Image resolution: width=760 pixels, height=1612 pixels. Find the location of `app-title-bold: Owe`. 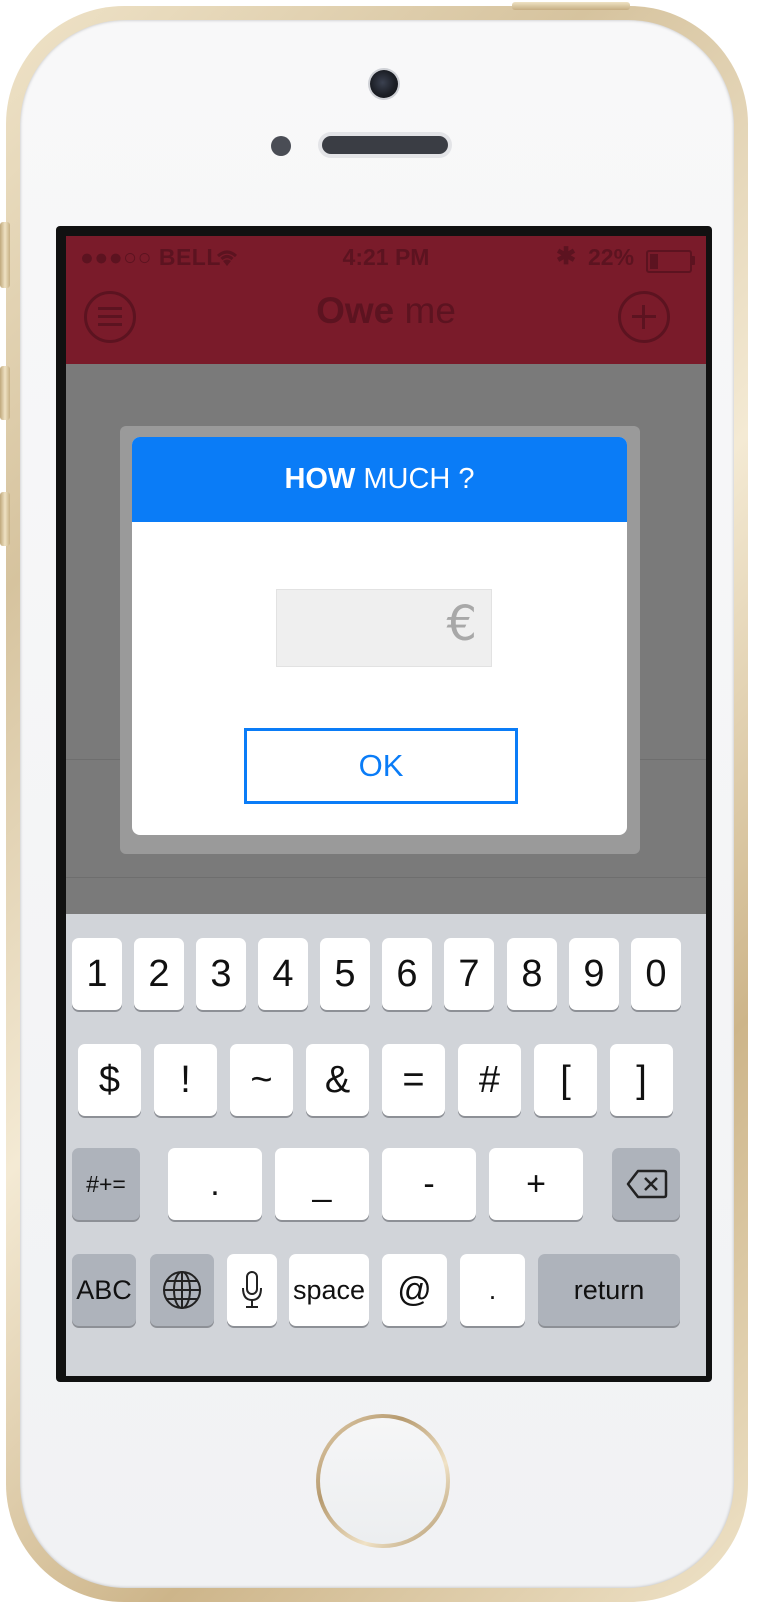

app-title-bold: Owe is located at coordinates (355, 310).